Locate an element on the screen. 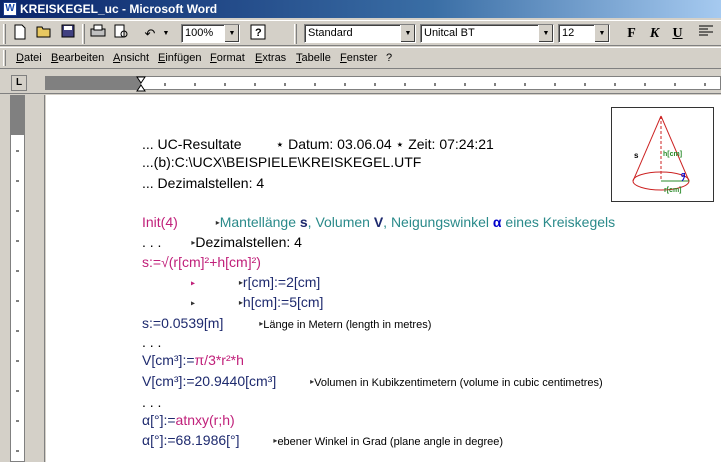 Image resolution: width=721 pixels, height=462 pixels. results-title: ... UC-Resultate is located at coordinates (192, 144).